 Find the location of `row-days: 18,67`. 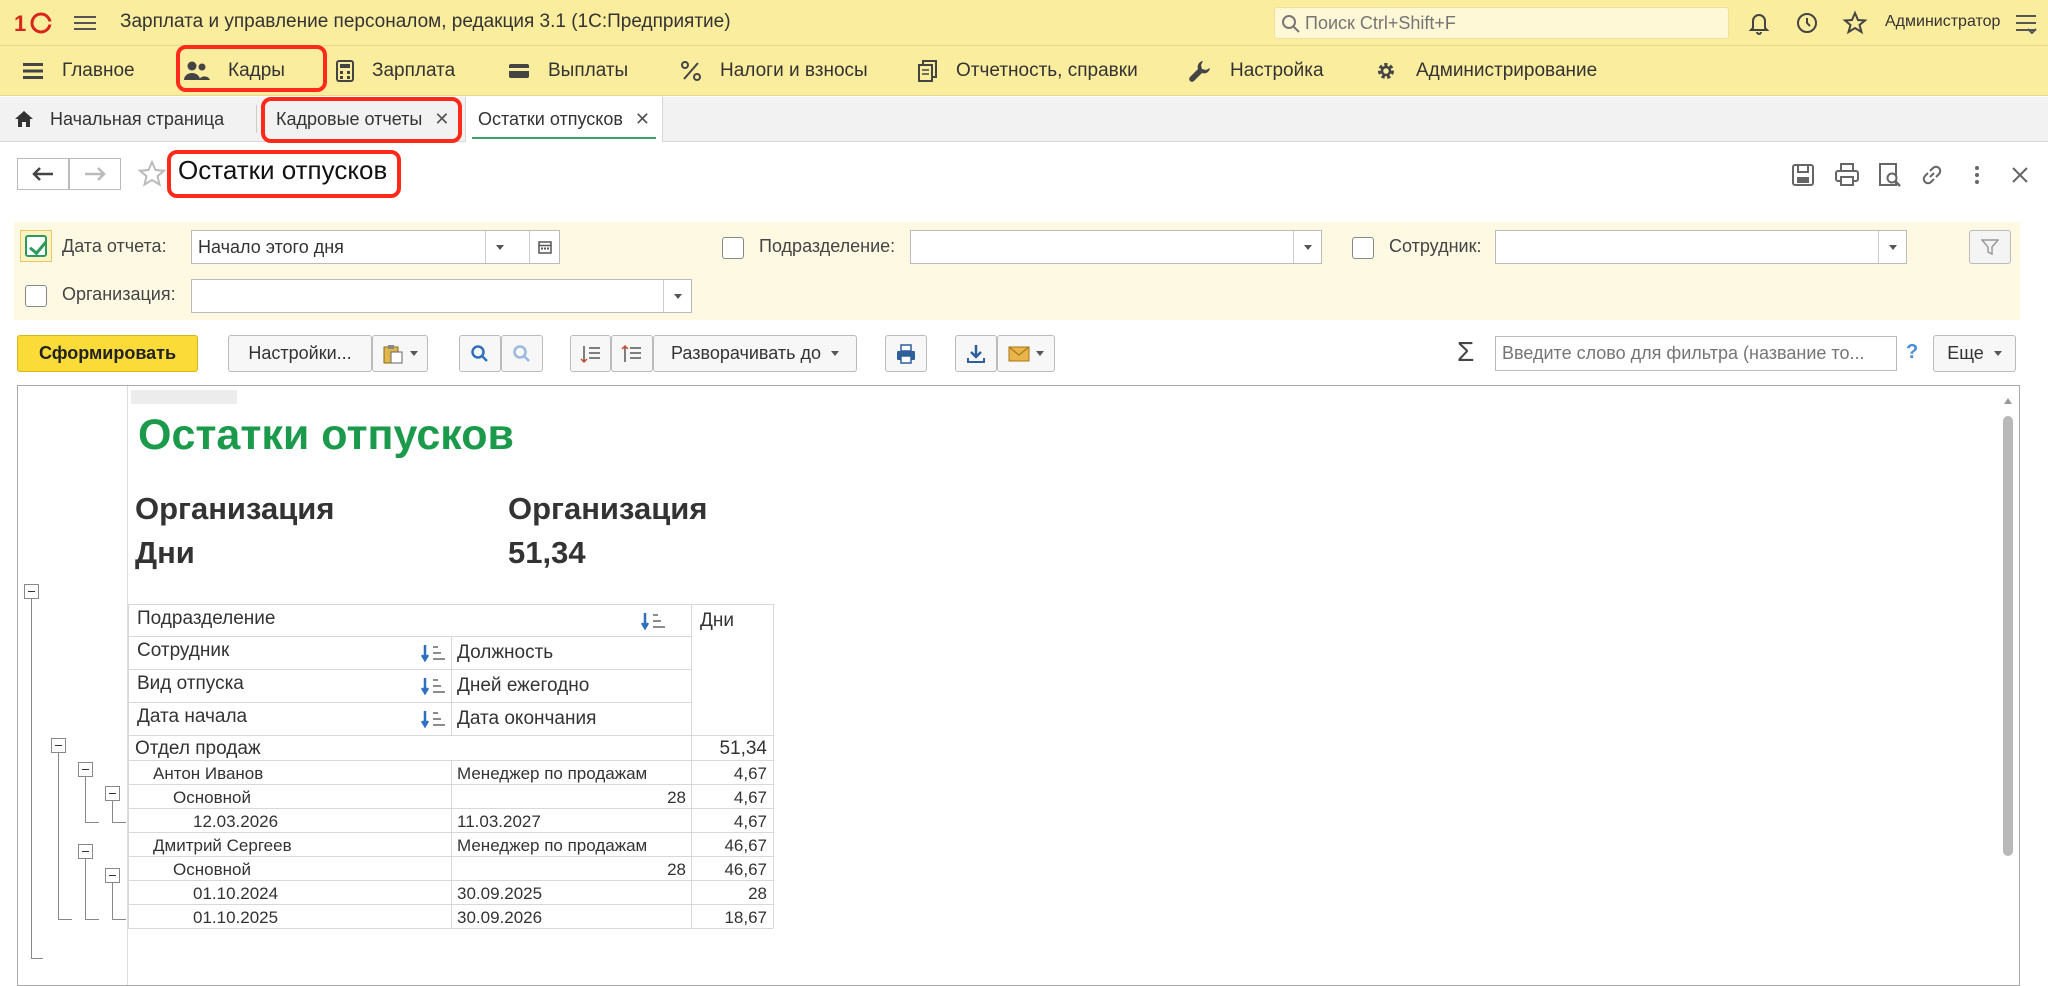

row-days: 18,67 is located at coordinates (732, 918).